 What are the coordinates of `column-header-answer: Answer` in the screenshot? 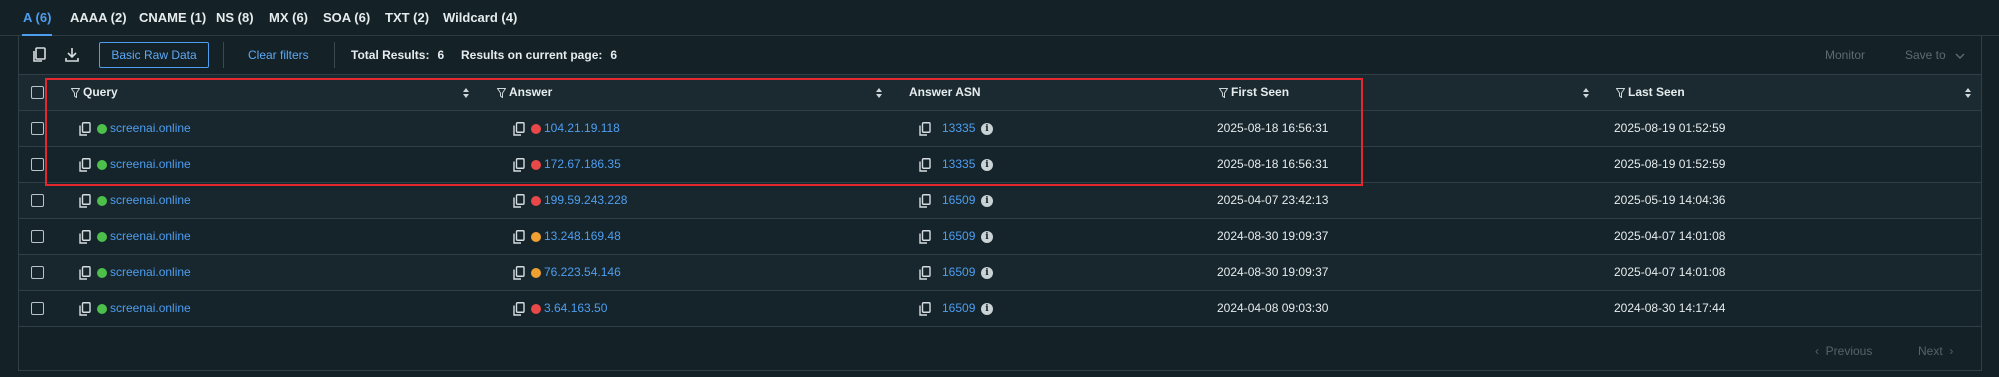 It's located at (524, 92).